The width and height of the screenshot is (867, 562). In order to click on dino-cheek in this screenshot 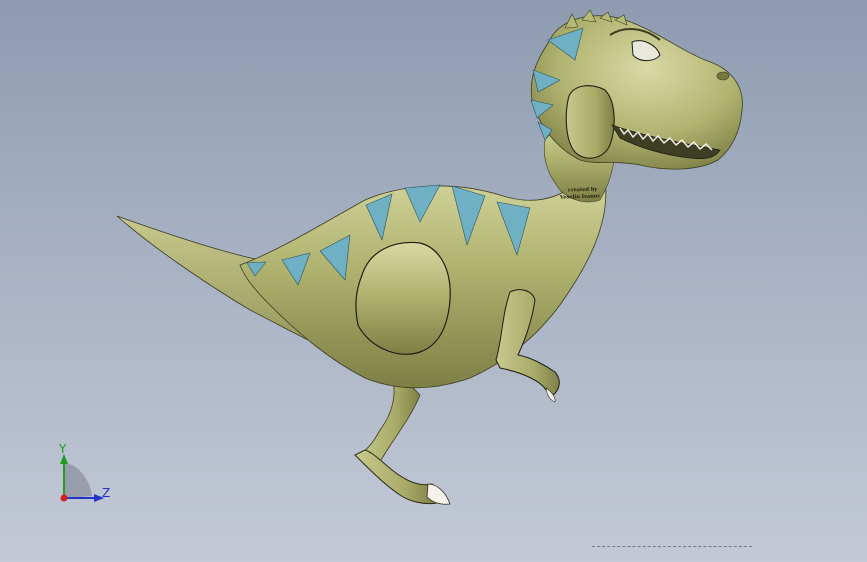, I will do `click(590, 122)`.